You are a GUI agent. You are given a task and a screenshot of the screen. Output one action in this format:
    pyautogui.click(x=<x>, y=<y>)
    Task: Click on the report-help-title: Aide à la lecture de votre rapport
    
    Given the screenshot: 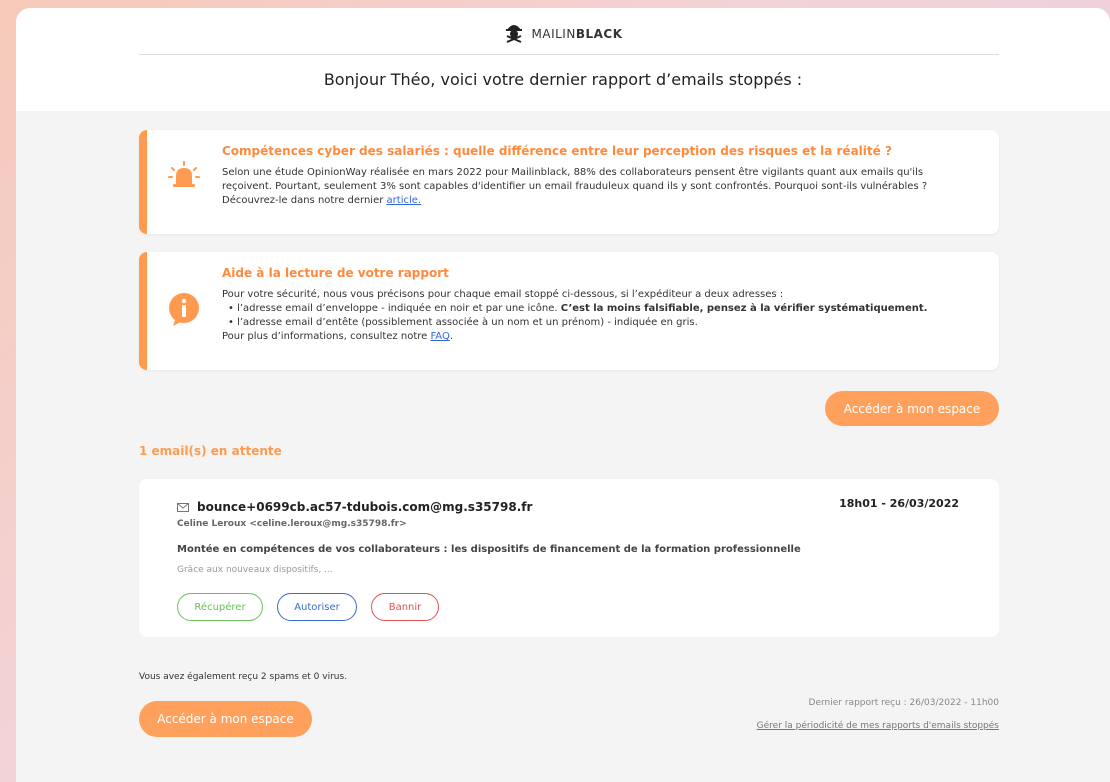 What is the action you would take?
    pyautogui.click(x=335, y=273)
    